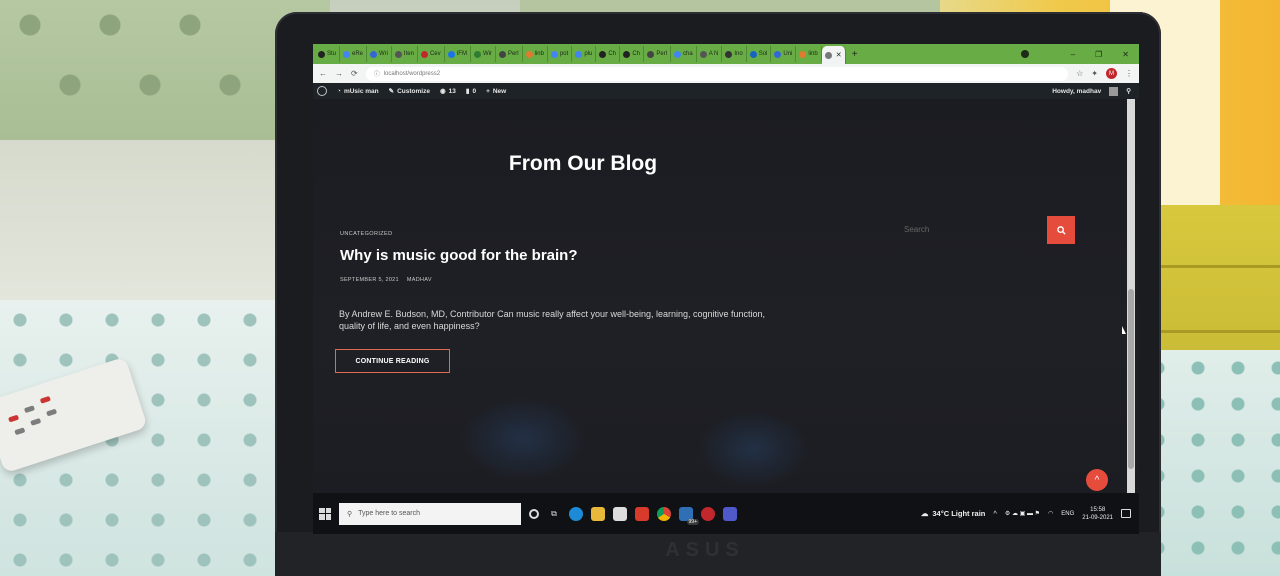 This screenshot has width=1280, height=576. I want to click on chrome-profile-icon, so click(708, 513).